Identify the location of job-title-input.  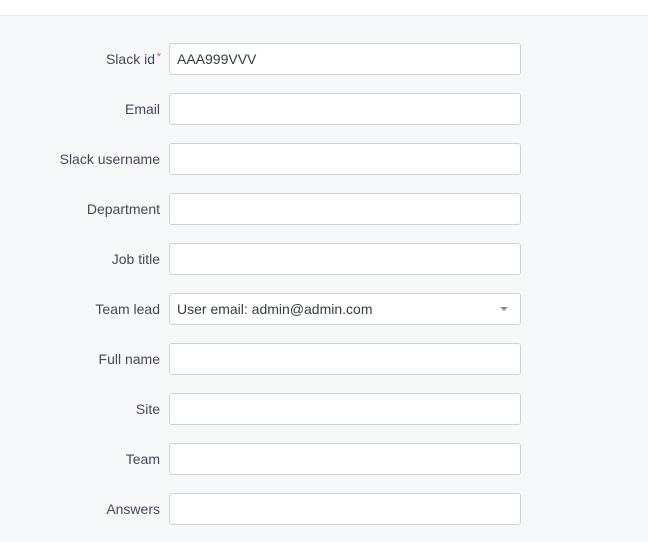
(345, 259).